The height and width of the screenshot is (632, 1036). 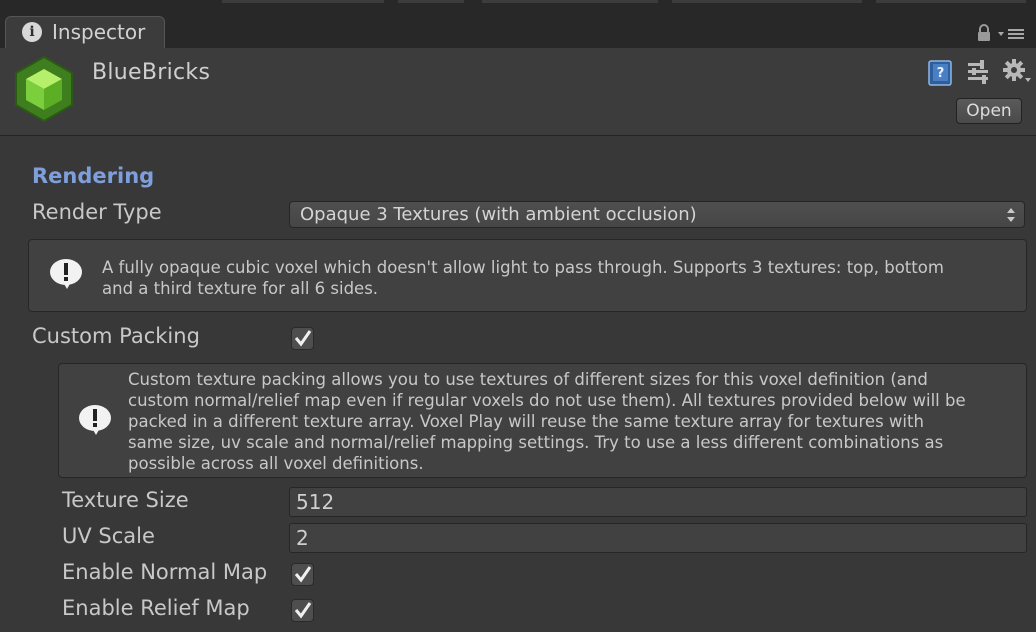 I want to click on inspector-header: BlueBricks ? Open, so click(x=518, y=92).